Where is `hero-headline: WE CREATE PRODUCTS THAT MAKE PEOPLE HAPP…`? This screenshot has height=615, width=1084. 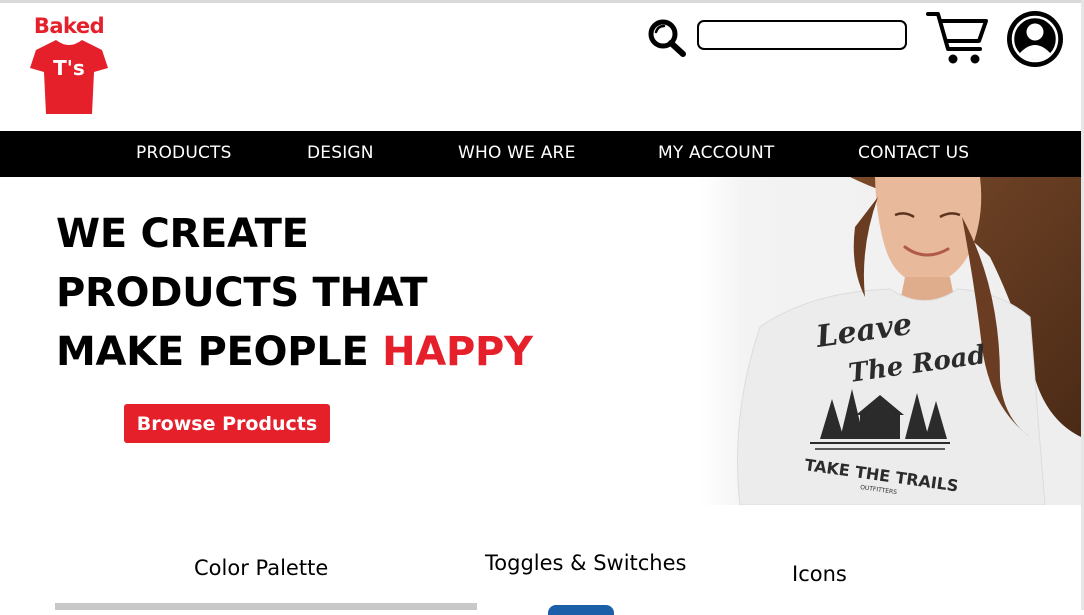
hero-headline: WE CREATE PRODUCTS THAT MAKE PEOPLE HAPP… is located at coordinates (294, 293).